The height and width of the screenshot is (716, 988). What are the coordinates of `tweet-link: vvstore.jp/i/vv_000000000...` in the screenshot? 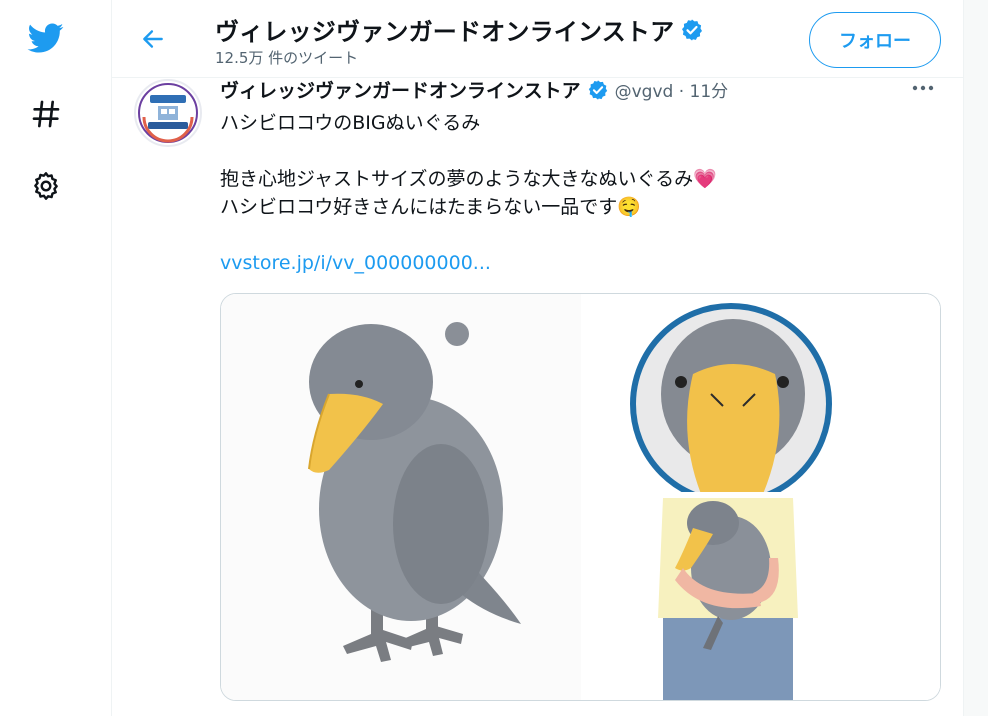 It's located at (468, 263).